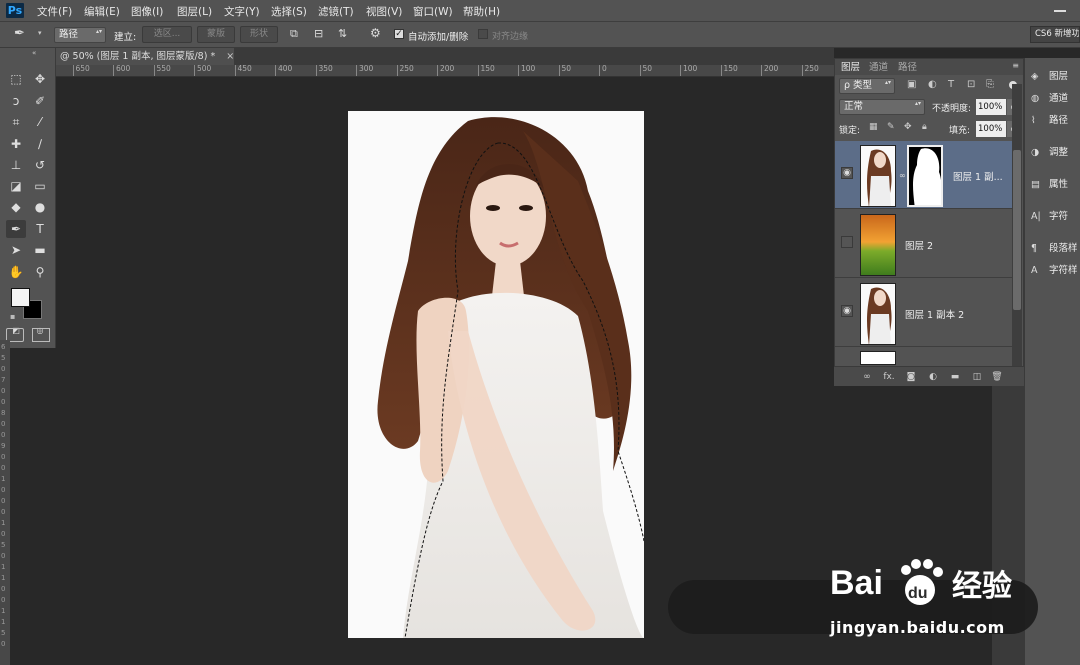 This screenshot has width=1080, height=665. I want to click on layer-mask-art, so click(927, 176).